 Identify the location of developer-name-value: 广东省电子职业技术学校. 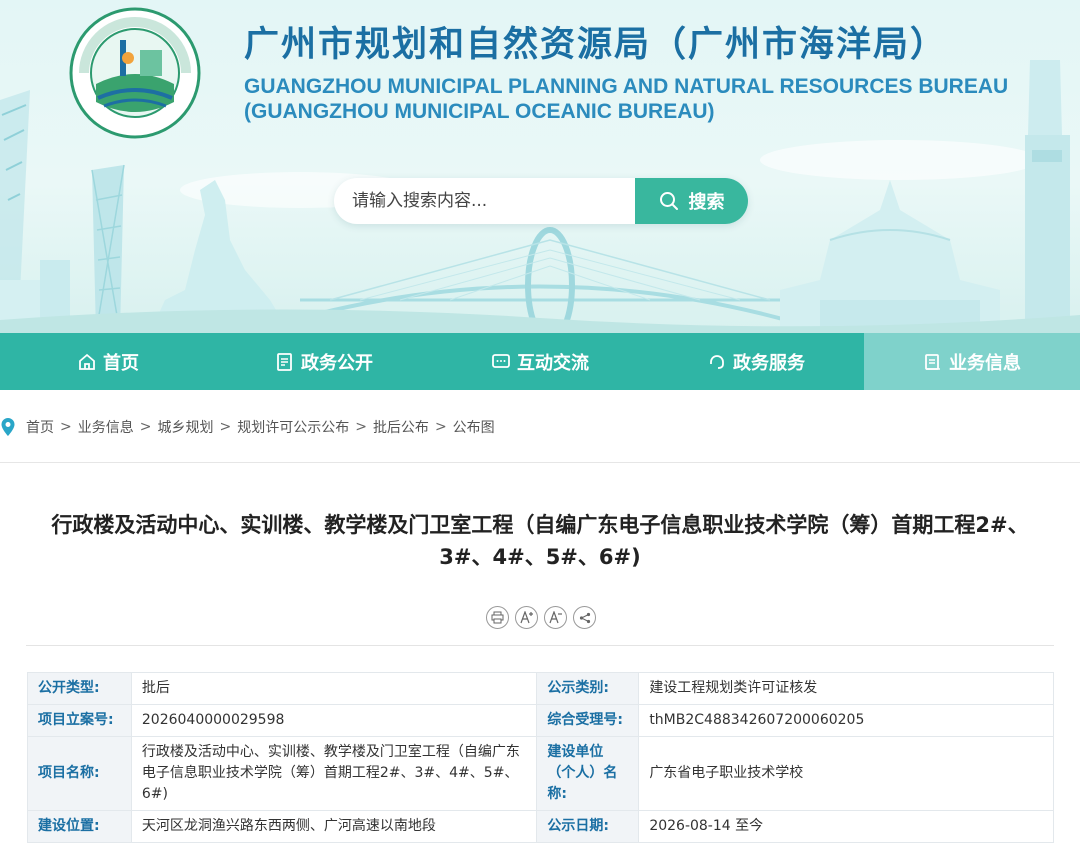
(846, 773).